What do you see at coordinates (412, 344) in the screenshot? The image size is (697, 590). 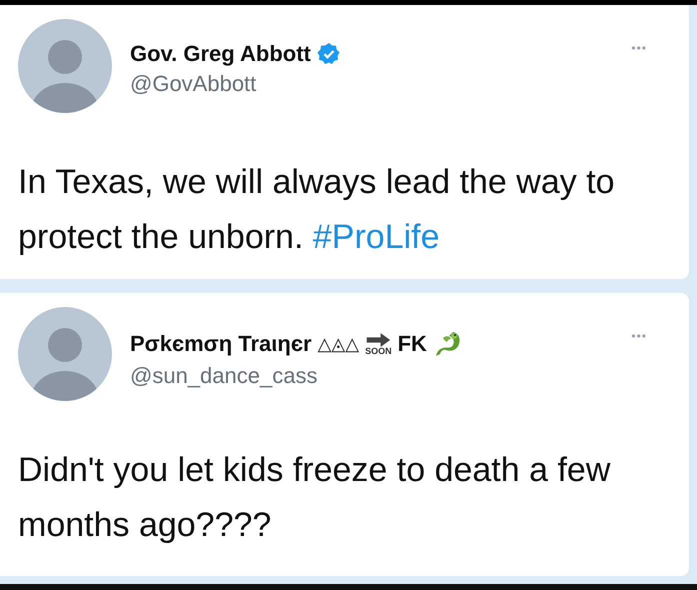 I see `user-name: FK` at bounding box center [412, 344].